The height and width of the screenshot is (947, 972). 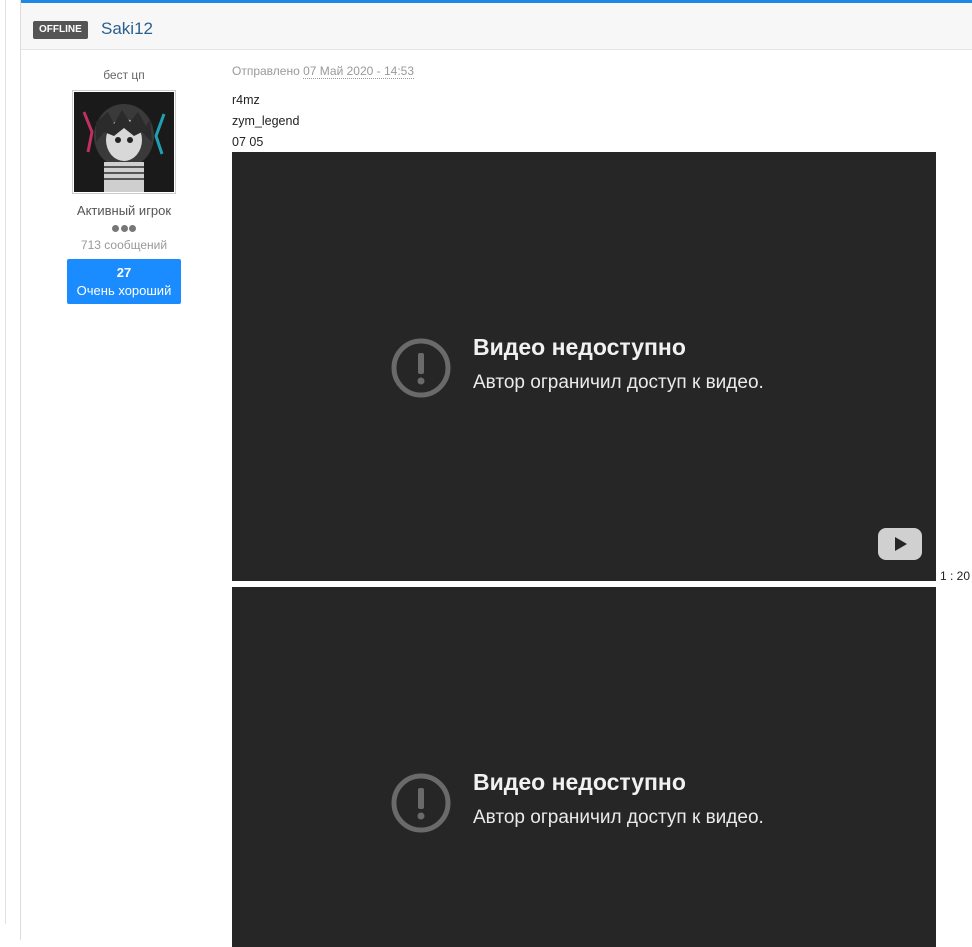 I want to click on posts-count: 713 сообщений, so click(x=124, y=245).